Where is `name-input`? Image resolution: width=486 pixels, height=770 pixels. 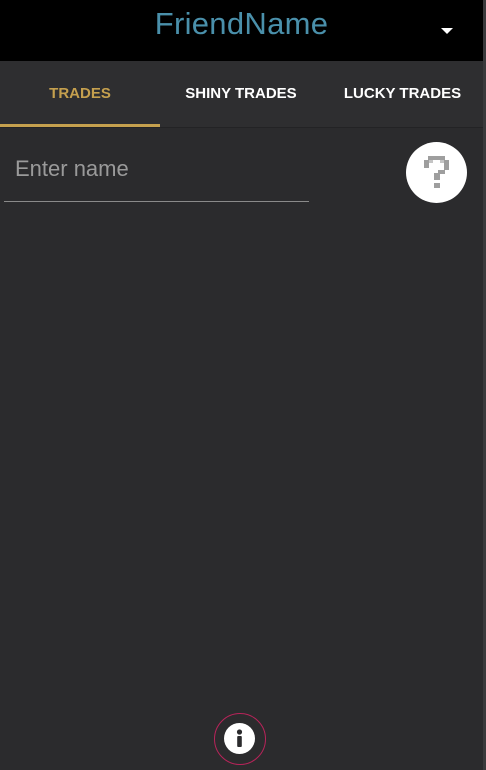
name-input is located at coordinates (156, 169).